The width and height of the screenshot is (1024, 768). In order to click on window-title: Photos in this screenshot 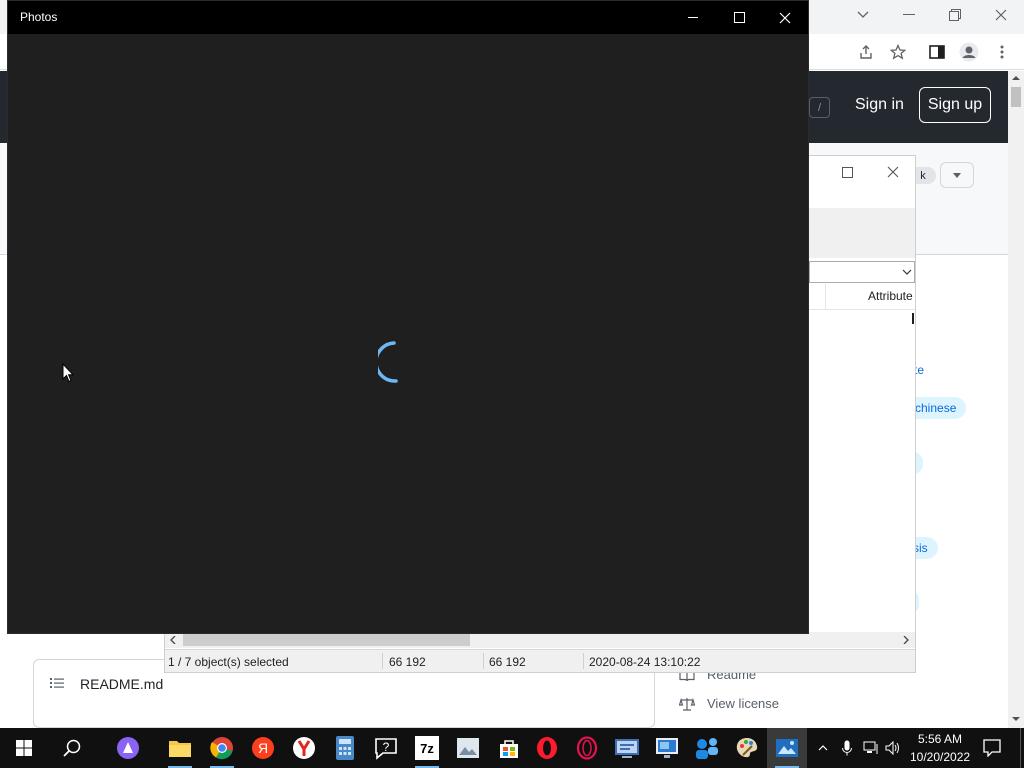, I will do `click(39, 17)`.